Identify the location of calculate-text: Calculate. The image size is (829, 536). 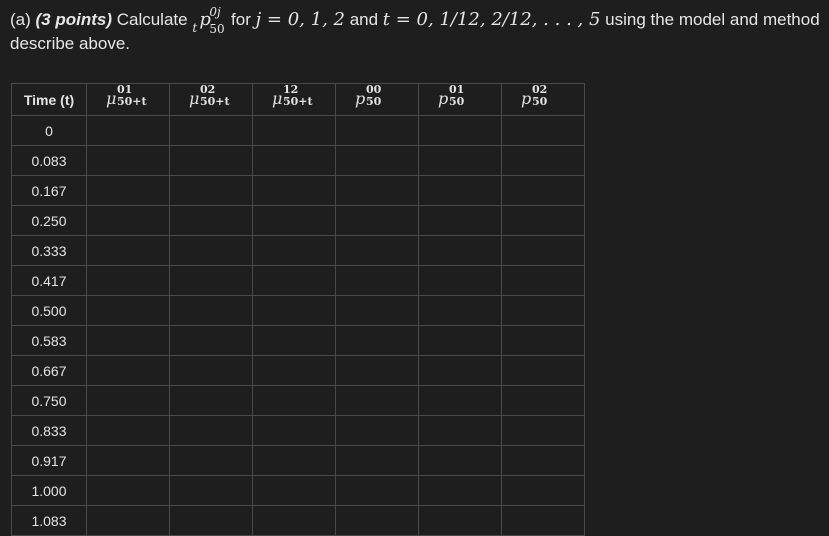
(152, 19).